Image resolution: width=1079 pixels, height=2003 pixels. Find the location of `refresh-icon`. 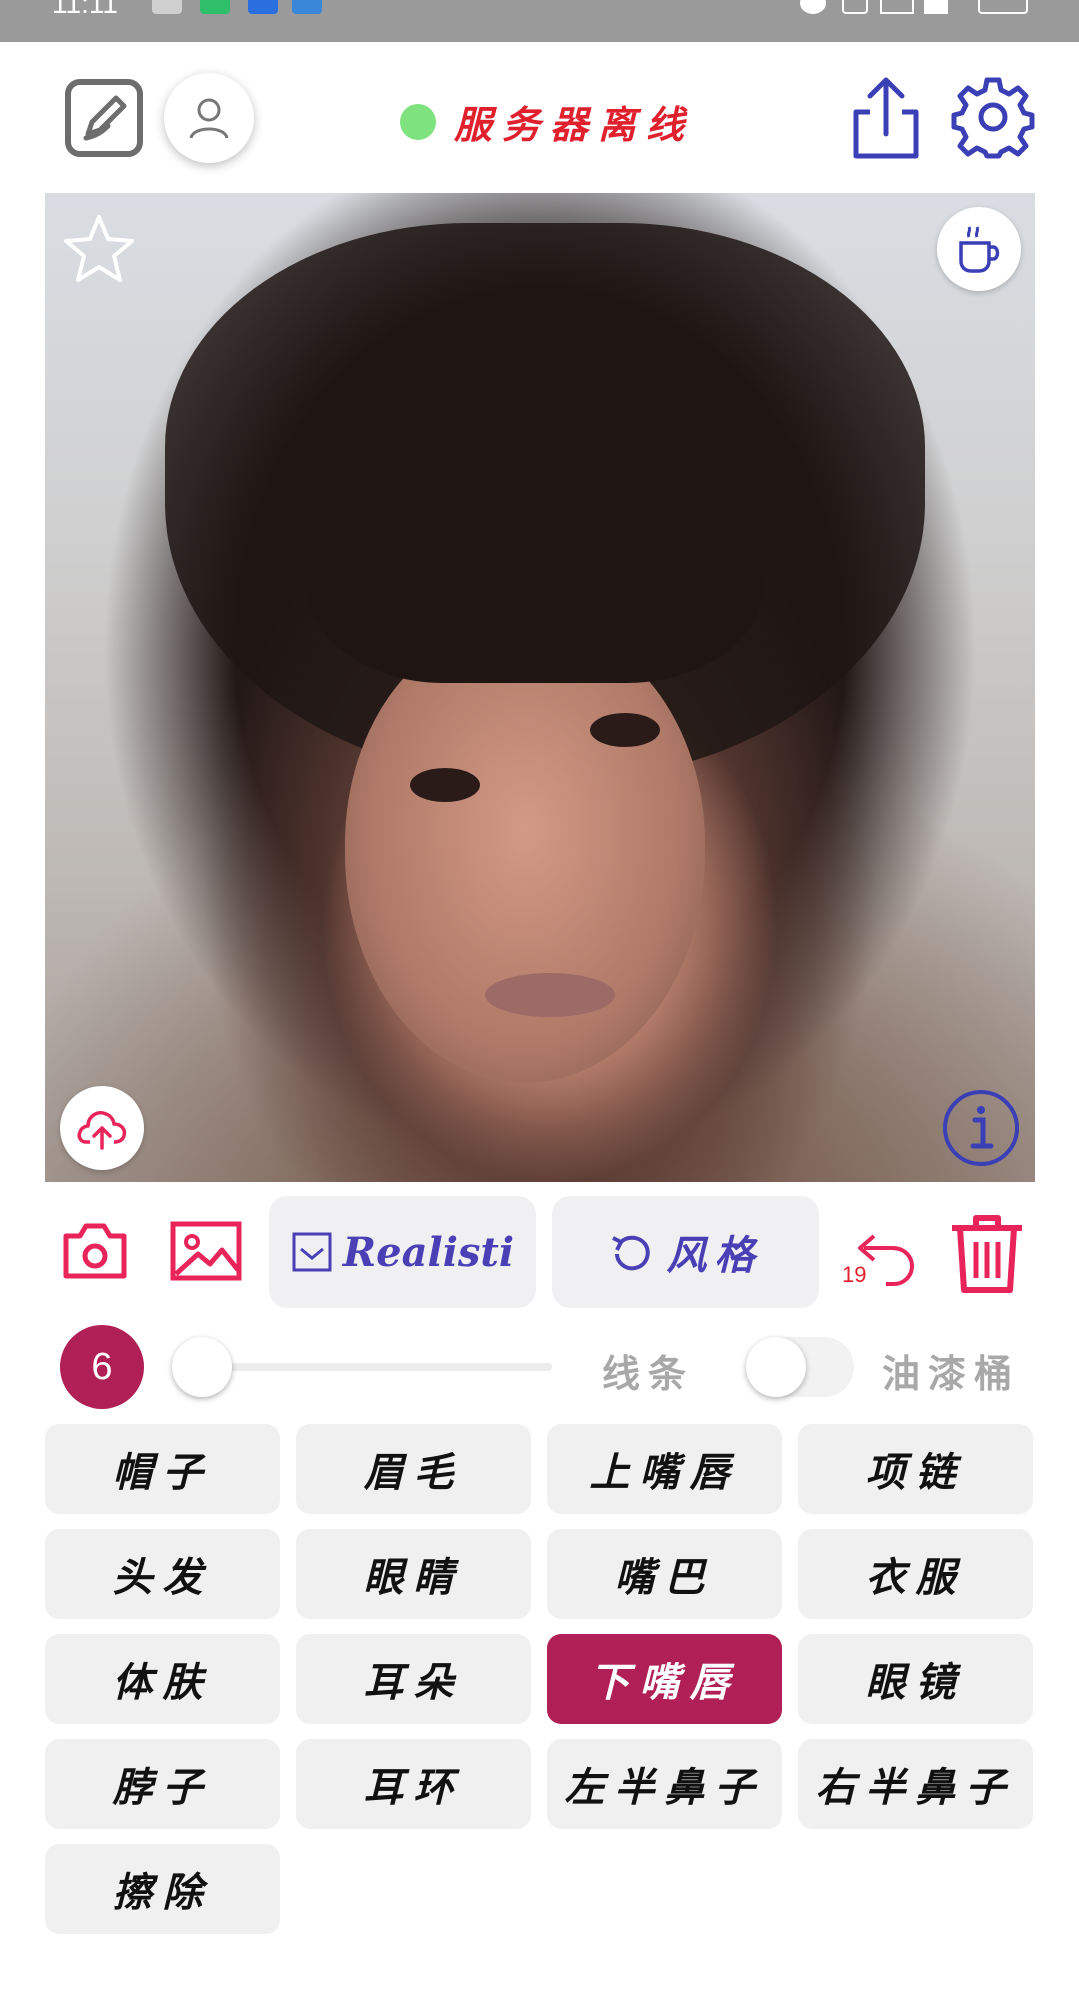

refresh-icon is located at coordinates (630, 1253).